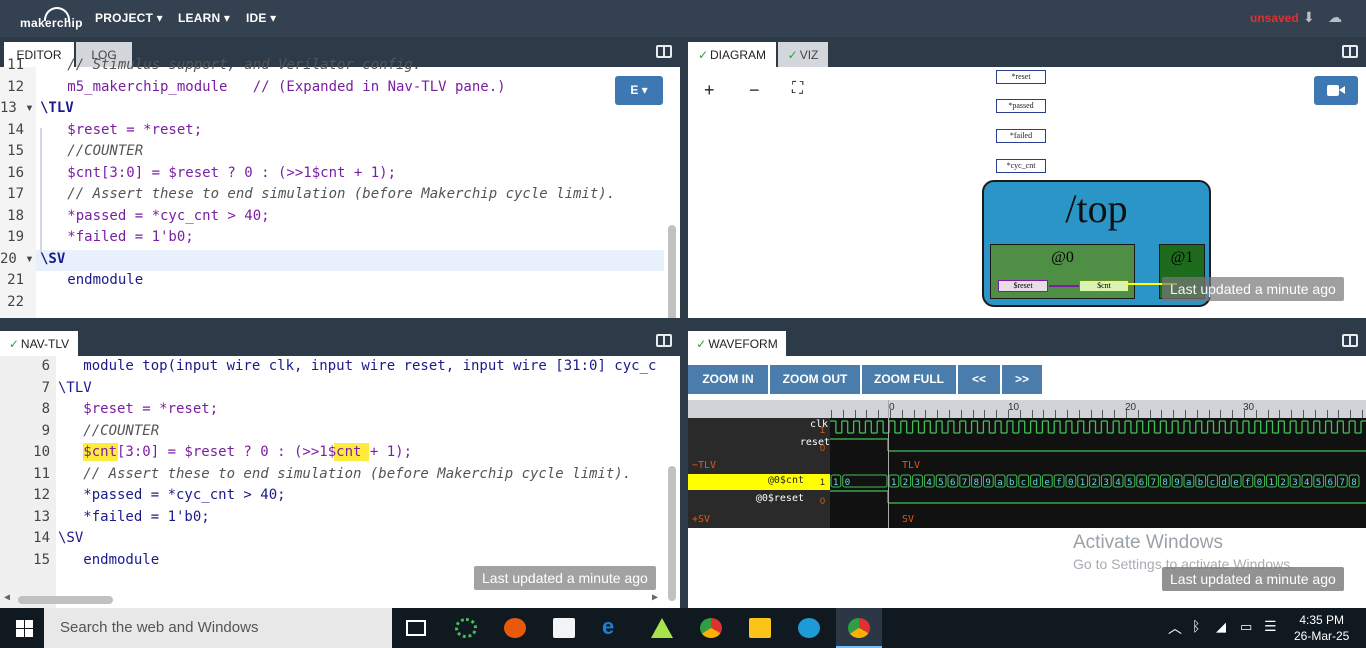 The width and height of the screenshot is (1366, 648). I want to click on task-view-icon, so click(416, 628).